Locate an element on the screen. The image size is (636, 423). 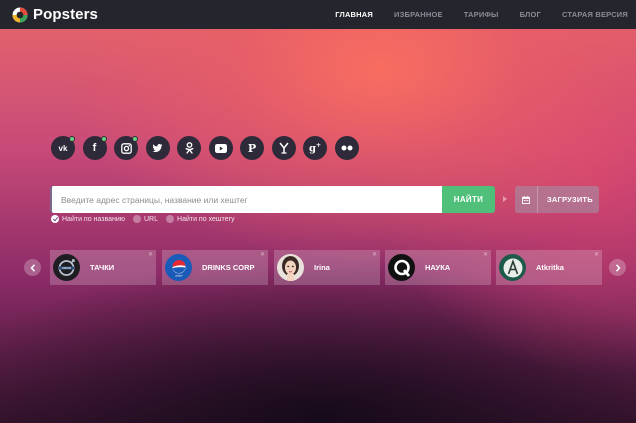
calendar-icon is located at coordinates (526, 199).